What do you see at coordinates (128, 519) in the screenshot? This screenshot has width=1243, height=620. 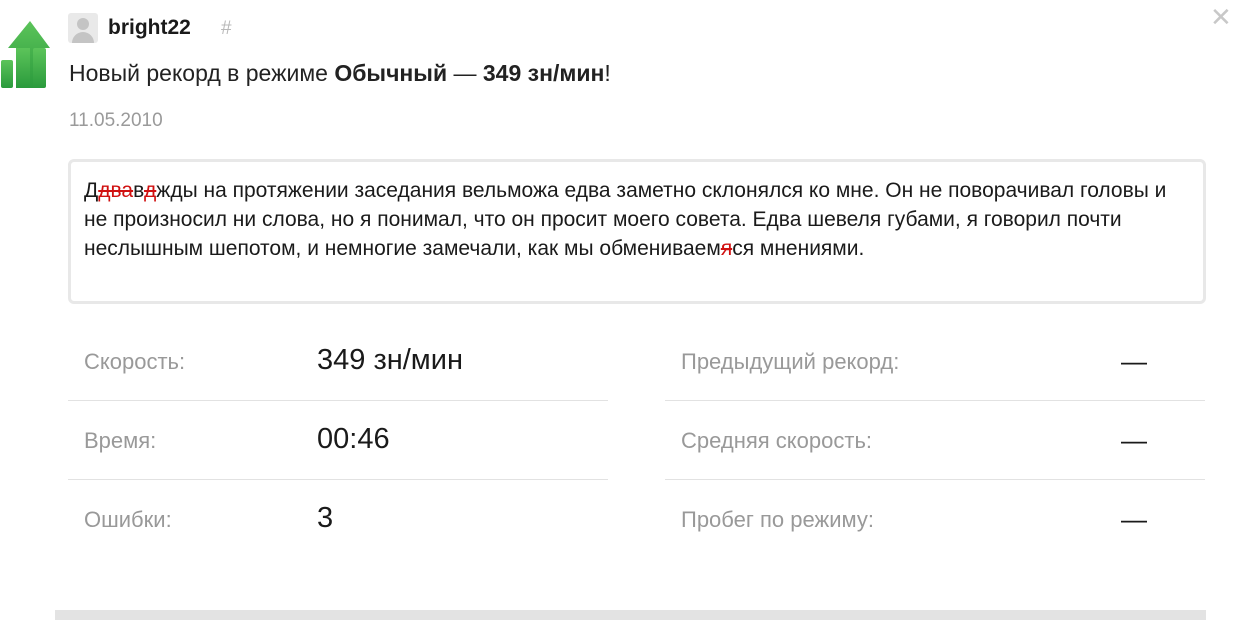 I see `stat-label: Ошибки:` at bounding box center [128, 519].